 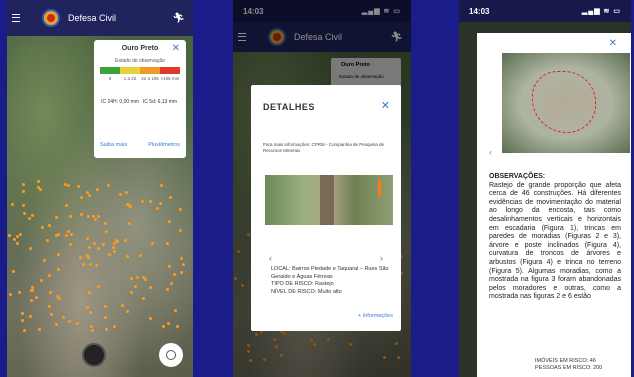 I want to click on more-info-link: + Informações, so click(x=375, y=316).